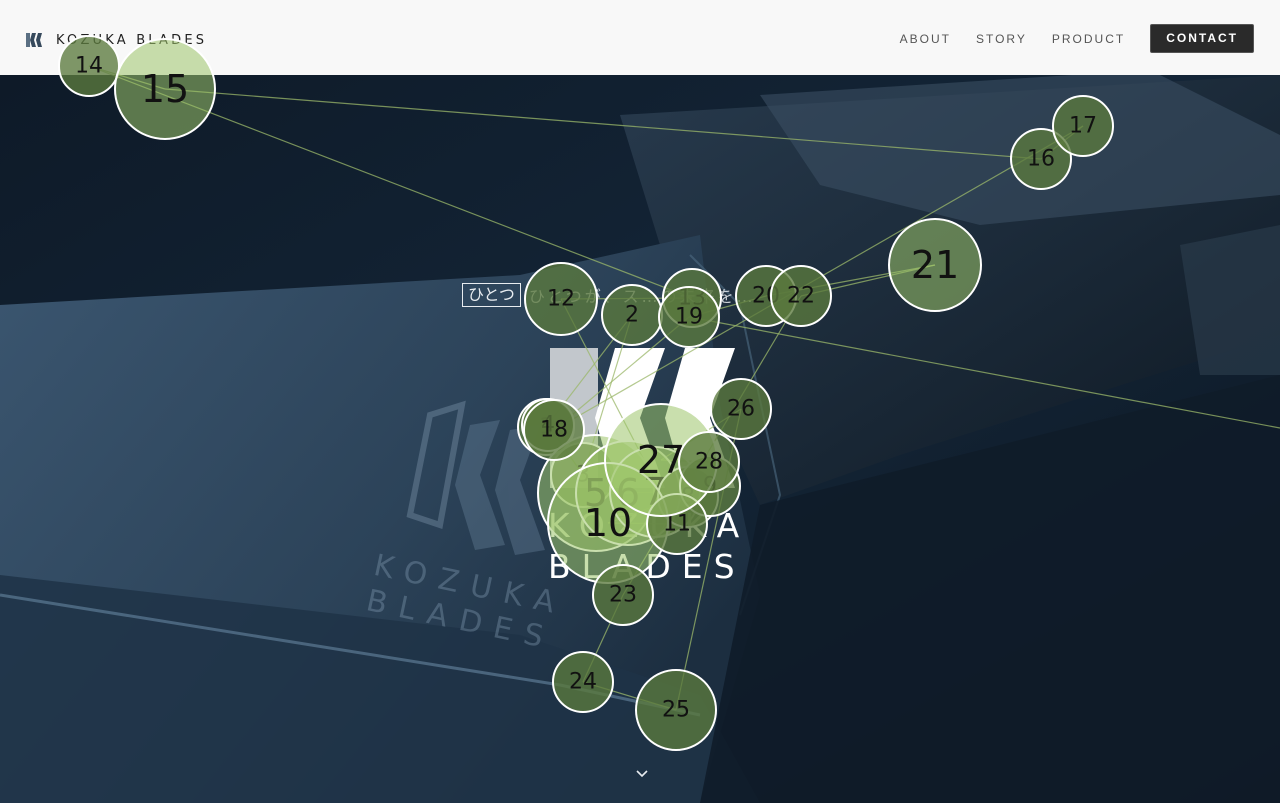 This screenshot has width=1280, height=803. Describe the element at coordinates (925, 39) in the screenshot. I see `nav-about: ABOUT` at that location.